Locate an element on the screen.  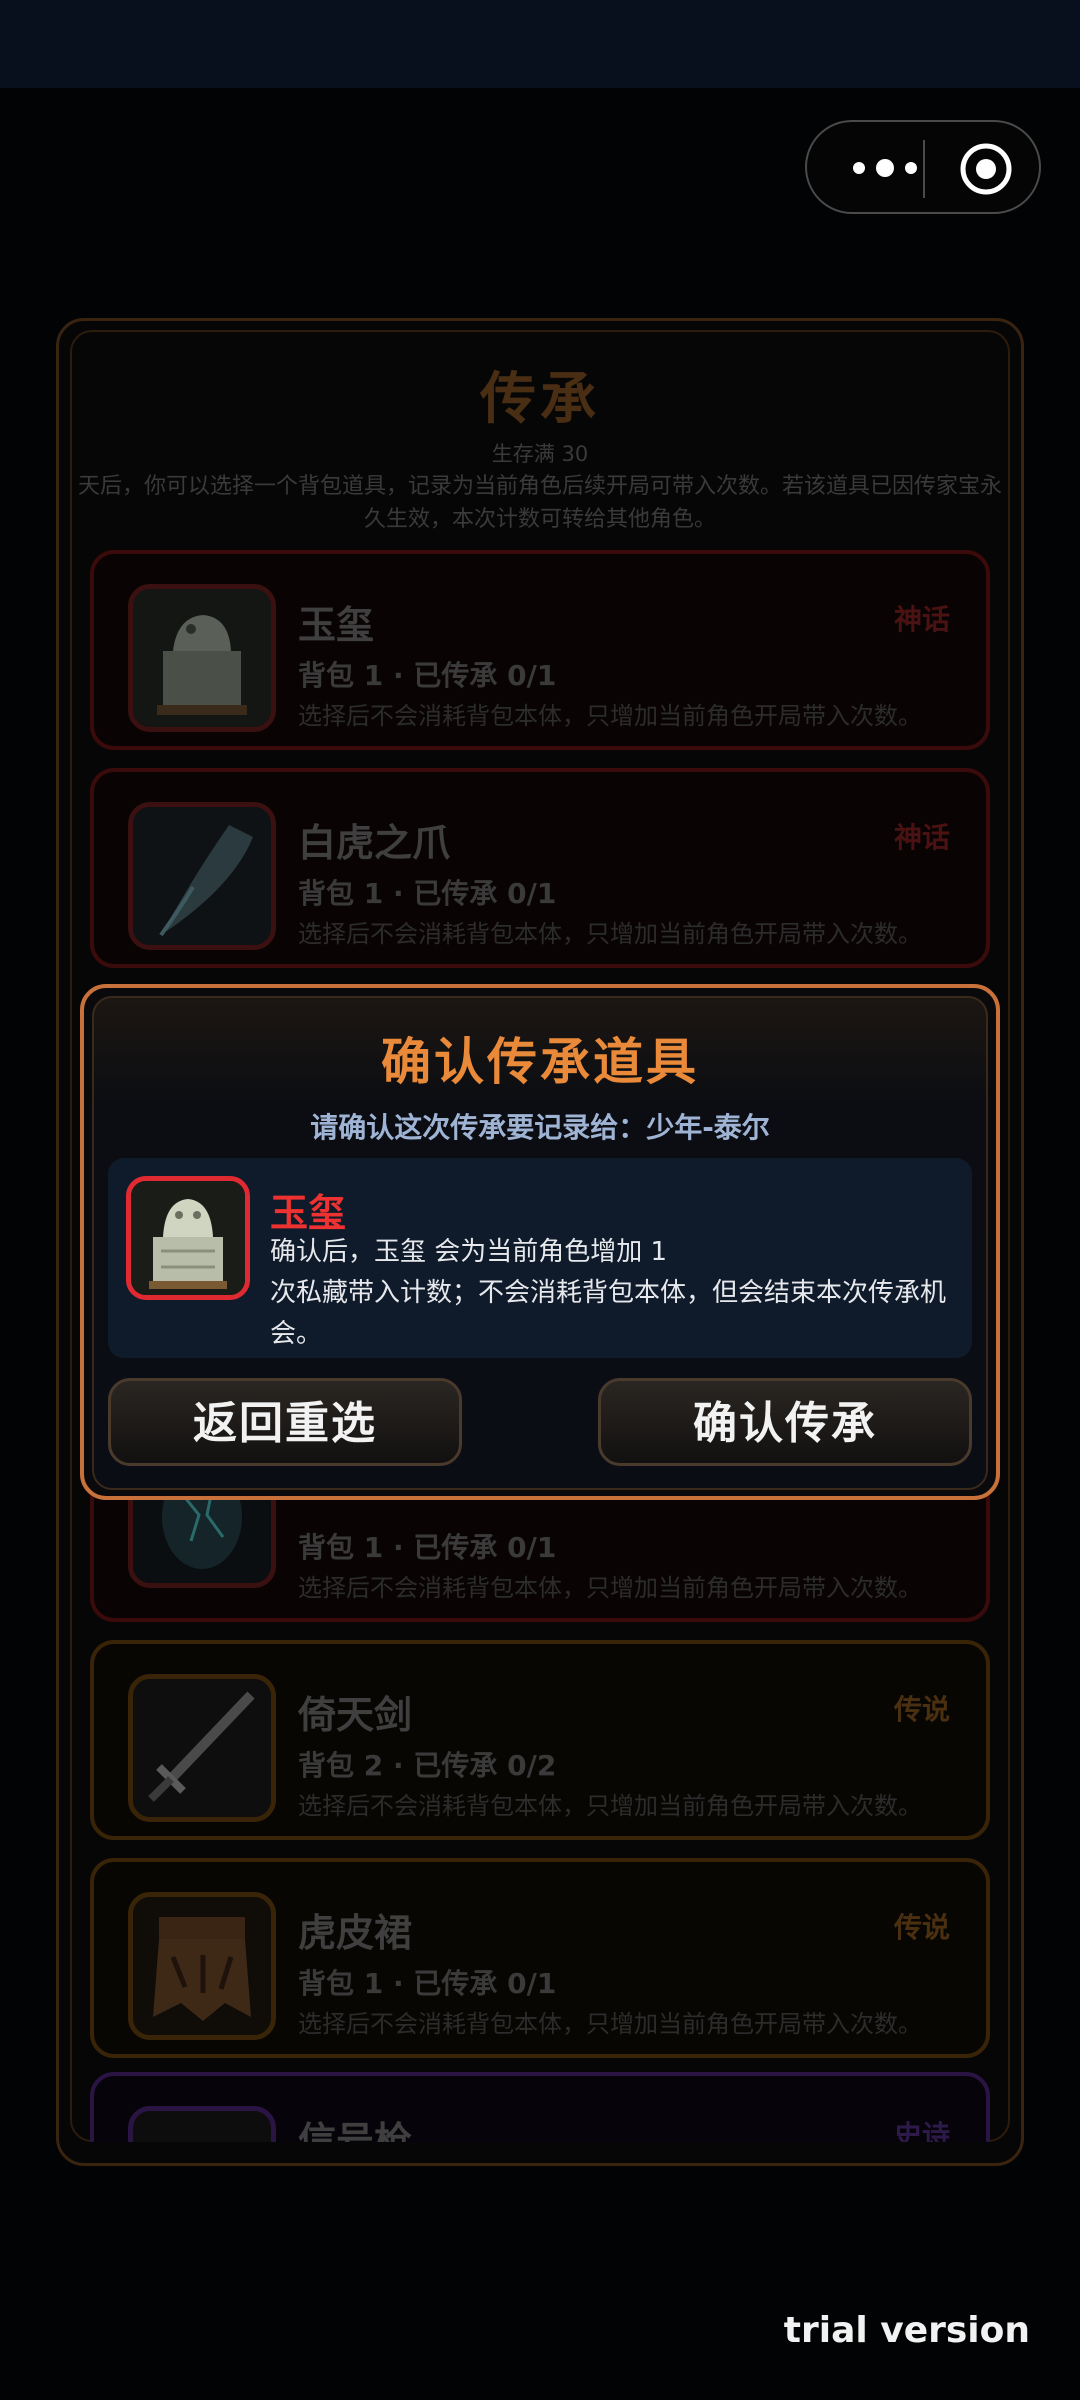
tiger-claw-icon is located at coordinates (202, 876).